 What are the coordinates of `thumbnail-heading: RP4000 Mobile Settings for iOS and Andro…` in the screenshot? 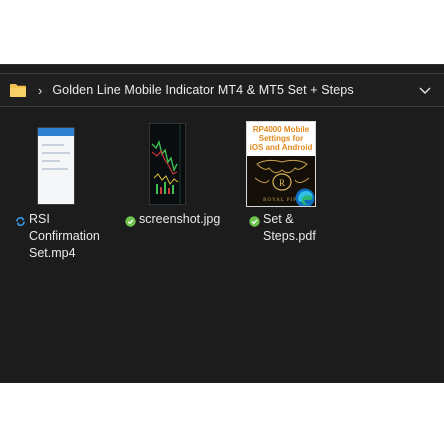 It's located at (281, 139).